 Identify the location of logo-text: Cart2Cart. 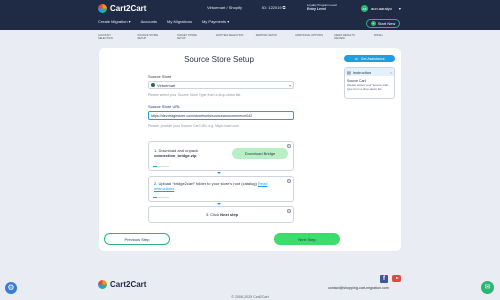
(128, 8).